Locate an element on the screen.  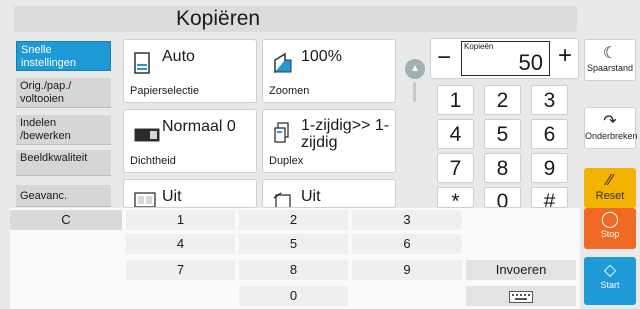
tenkey-0: 0 is located at coordinates (293, 296).